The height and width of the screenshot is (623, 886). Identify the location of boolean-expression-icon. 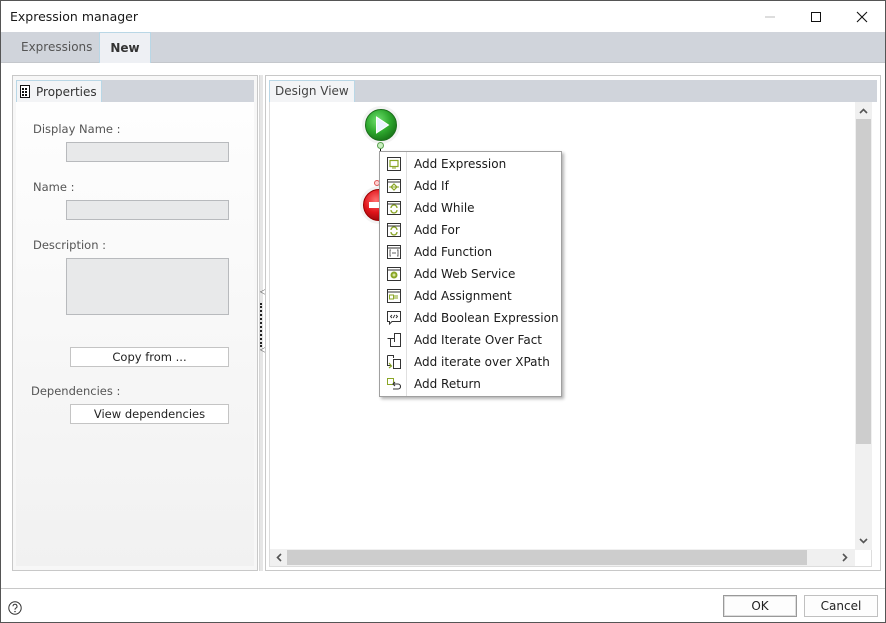
(393, 318).